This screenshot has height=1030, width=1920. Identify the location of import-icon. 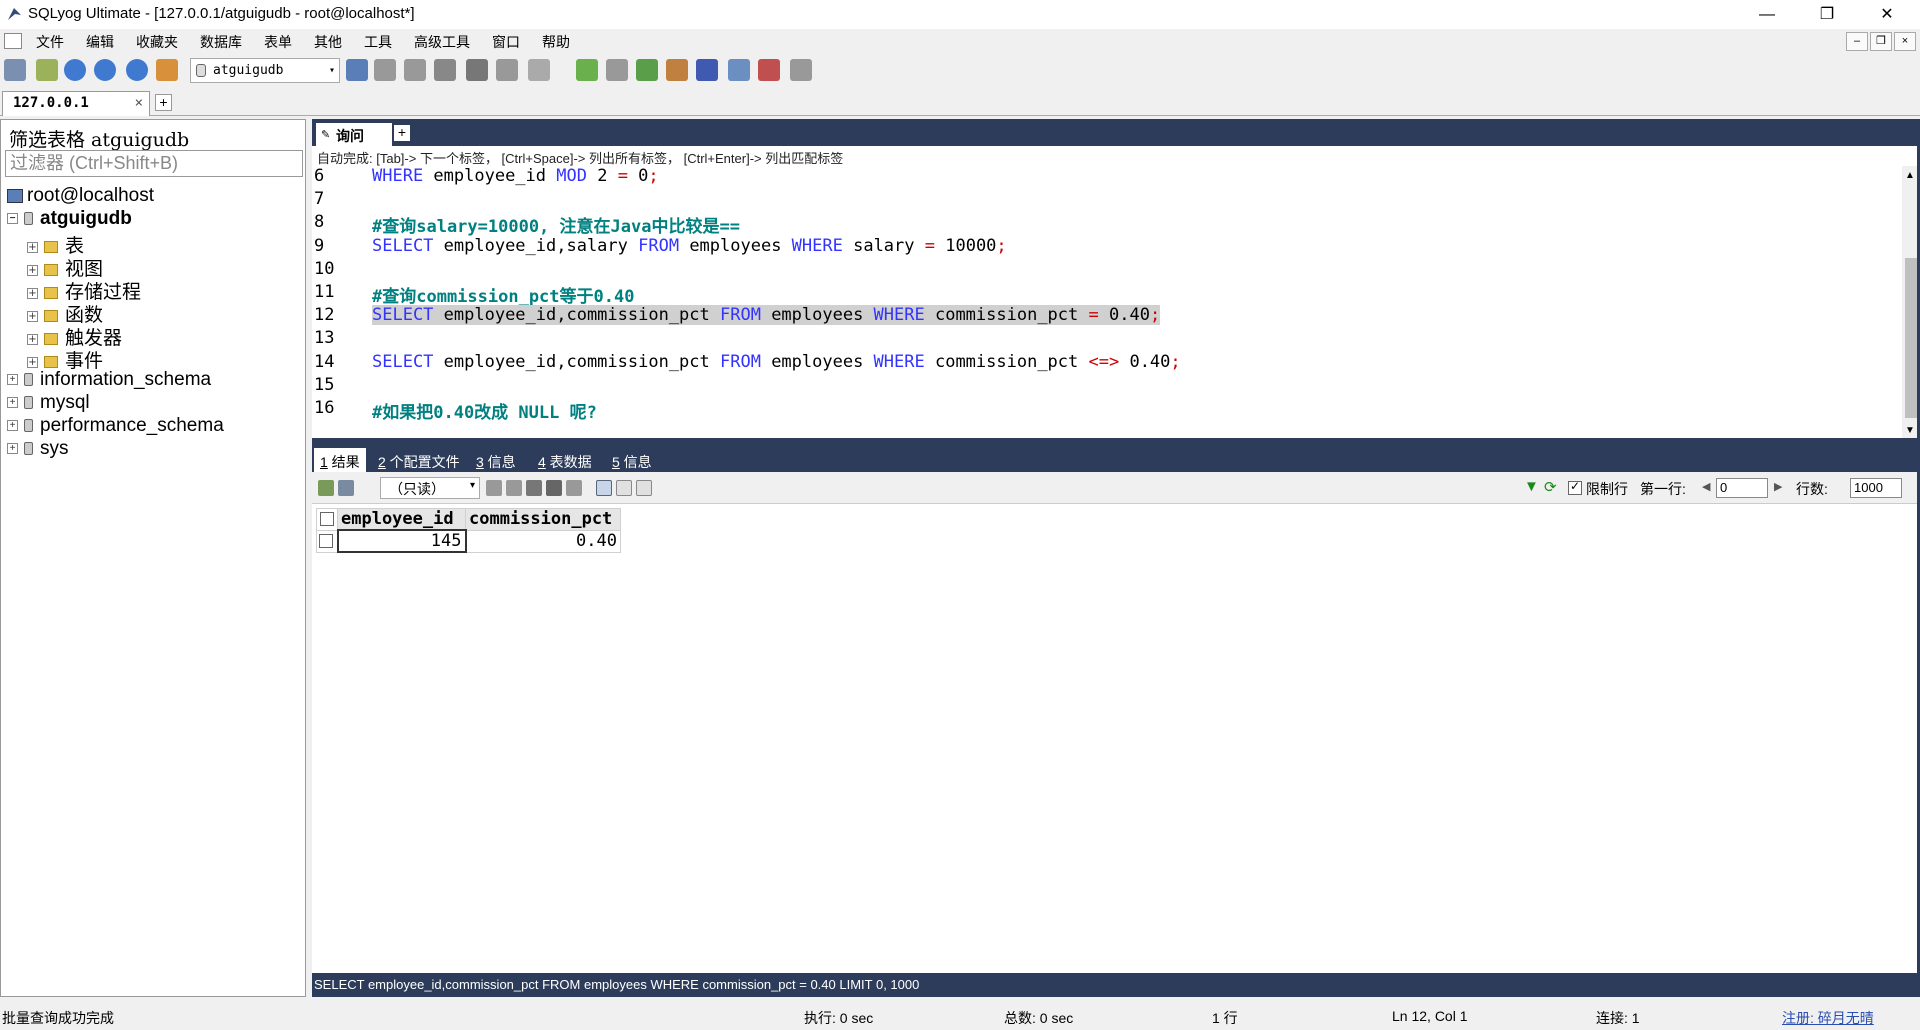
(617, 70).